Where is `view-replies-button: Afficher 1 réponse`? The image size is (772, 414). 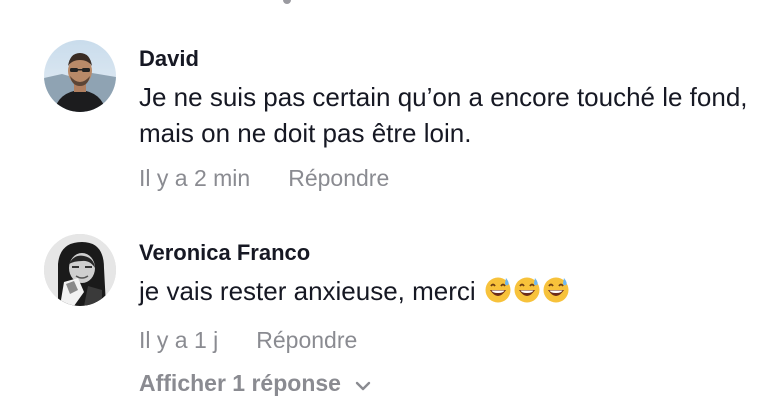 view-replies-button: Afficher 1 réponse is located at coordinates (255, 383).